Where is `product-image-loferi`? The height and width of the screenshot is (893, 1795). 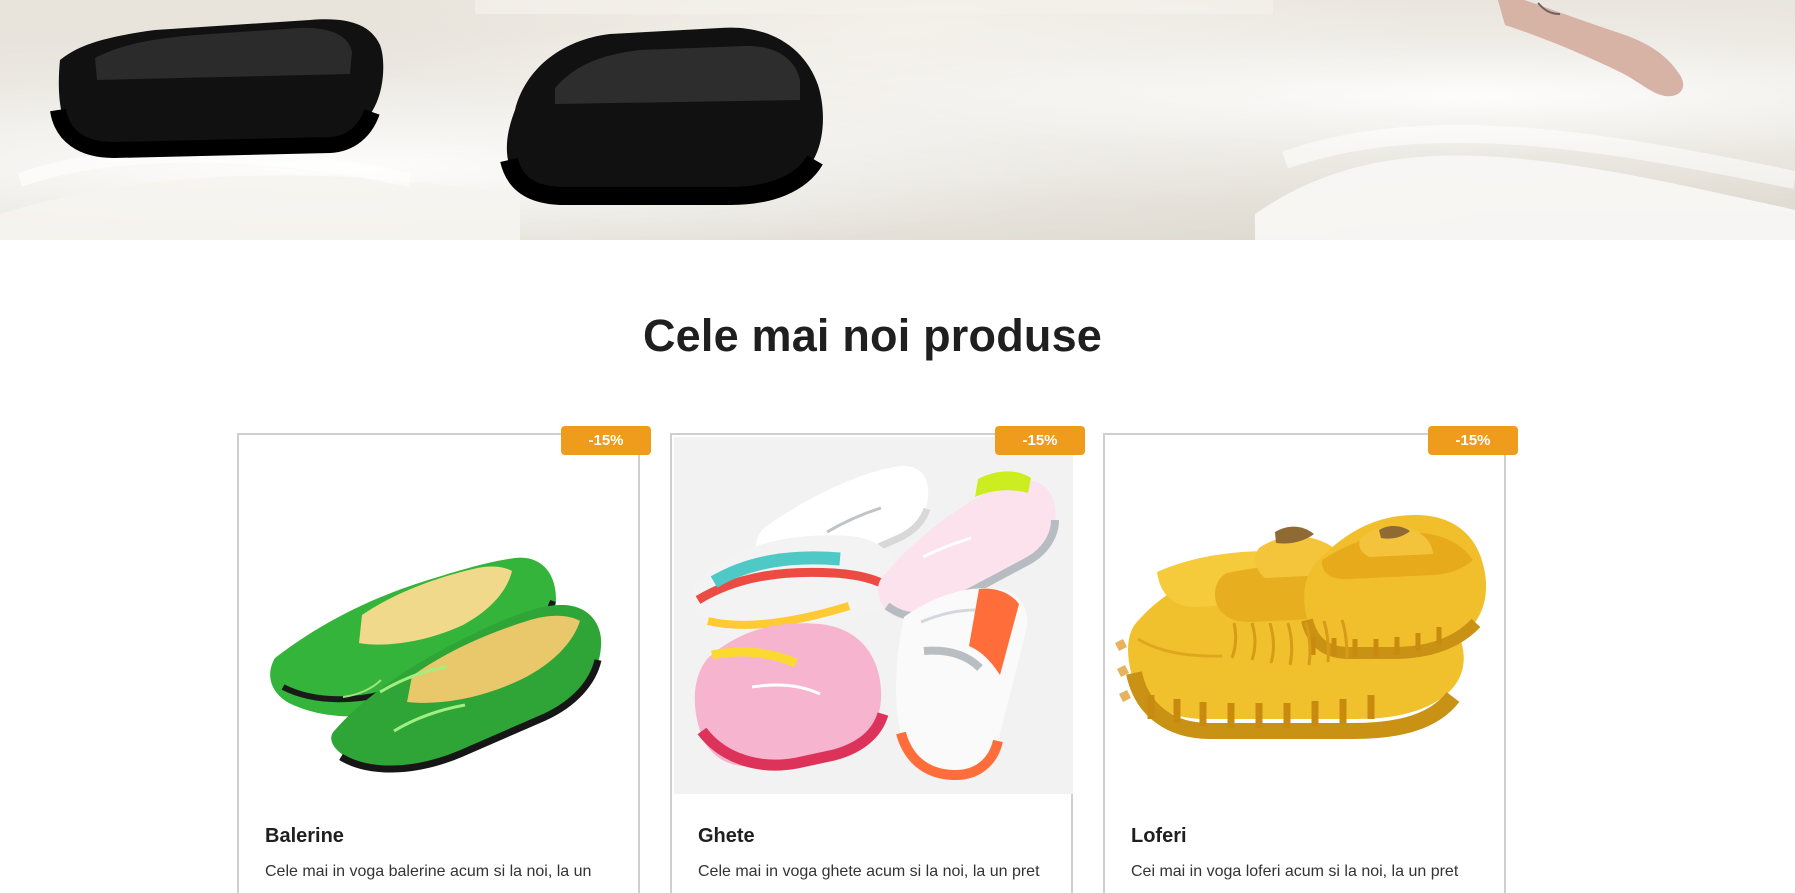 product-image-loferi is located at coordinates (1306, 615).